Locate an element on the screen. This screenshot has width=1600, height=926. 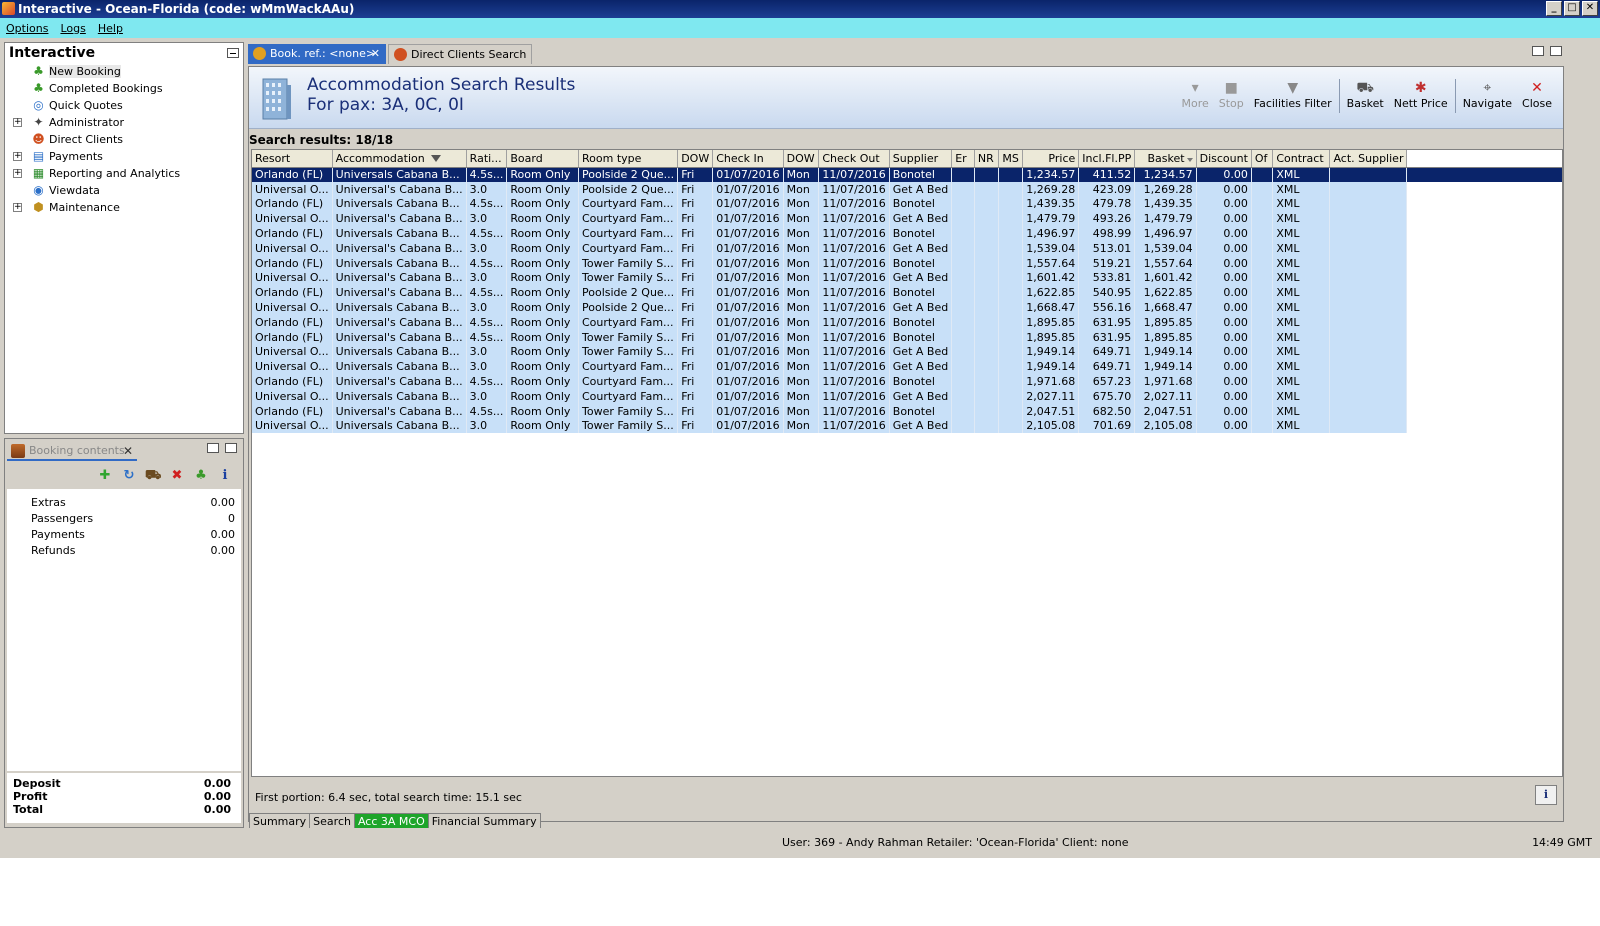
editor-minimize-button is located at coordinates (1538, 51).